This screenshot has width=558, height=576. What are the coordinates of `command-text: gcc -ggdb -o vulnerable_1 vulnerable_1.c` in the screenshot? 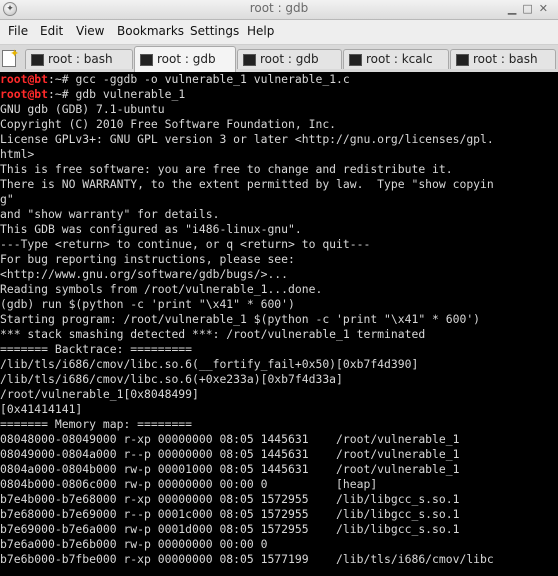 It's located at (212, 79).